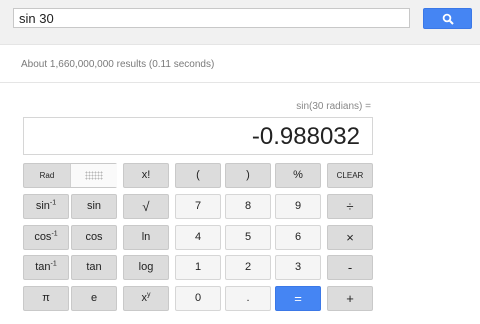 This screenshot has height=324, width=480. Describe the element at coordinates (298, 267) in the screenshot. I see `digit-3-button: 3` at that location.